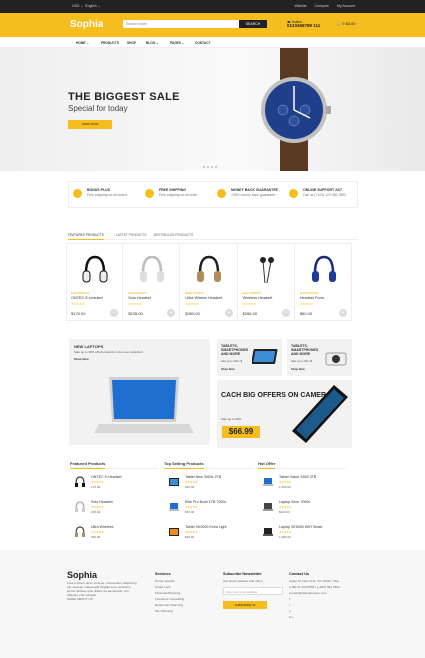 This screenshot has height=658, width=425. Describe the element at coordinates (152, 43) in the screenshot. I see `nav-blog: BLOG ⌄` at that location.